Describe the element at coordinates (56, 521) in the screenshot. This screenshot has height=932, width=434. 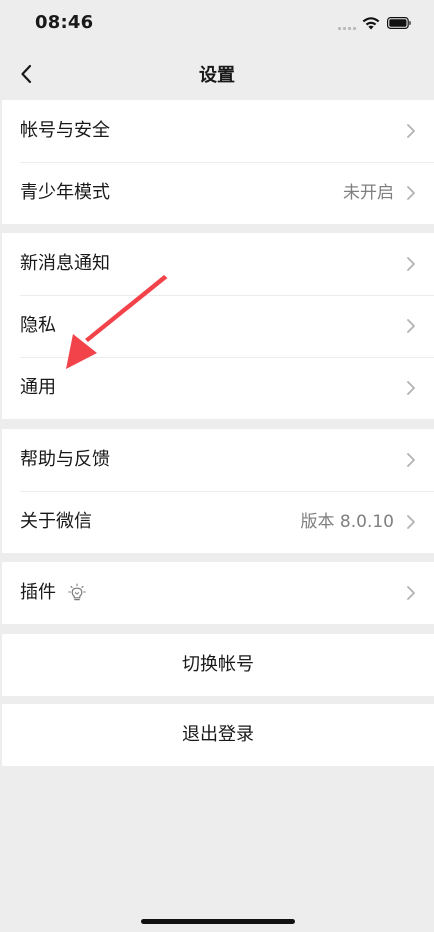
I see `settings-item-label: 关于微信` at that location.